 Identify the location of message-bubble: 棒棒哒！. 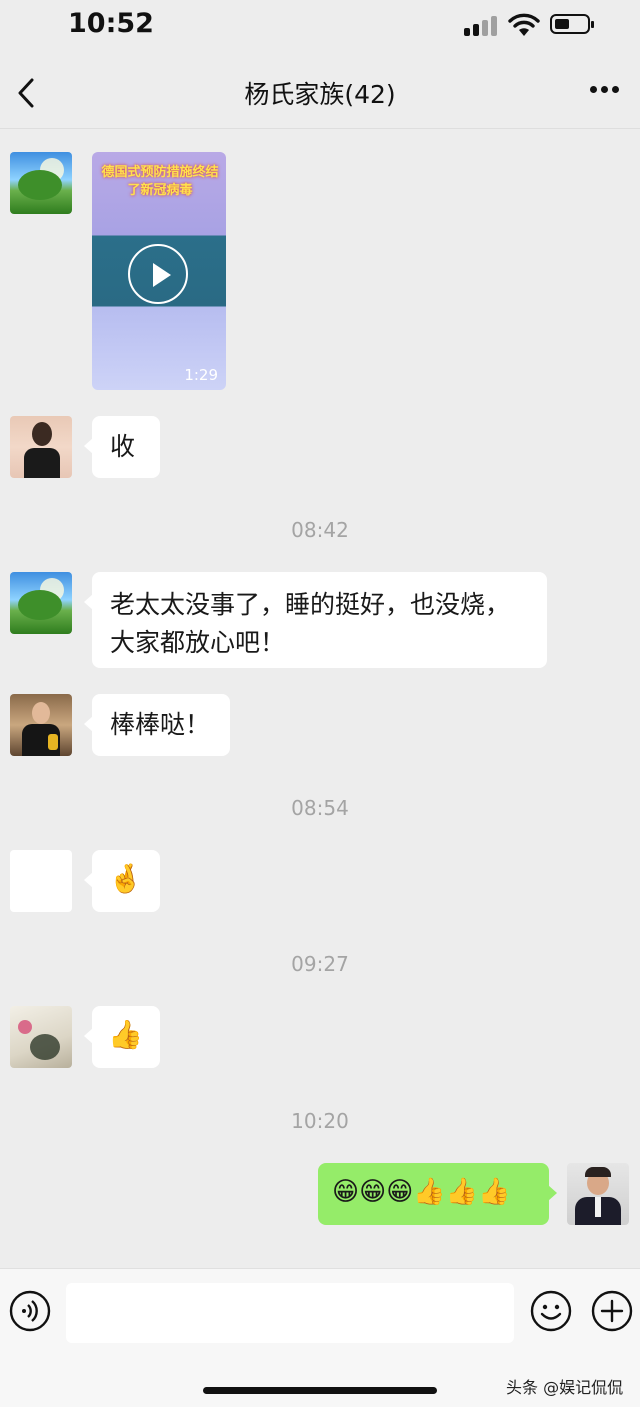
(157, 725).